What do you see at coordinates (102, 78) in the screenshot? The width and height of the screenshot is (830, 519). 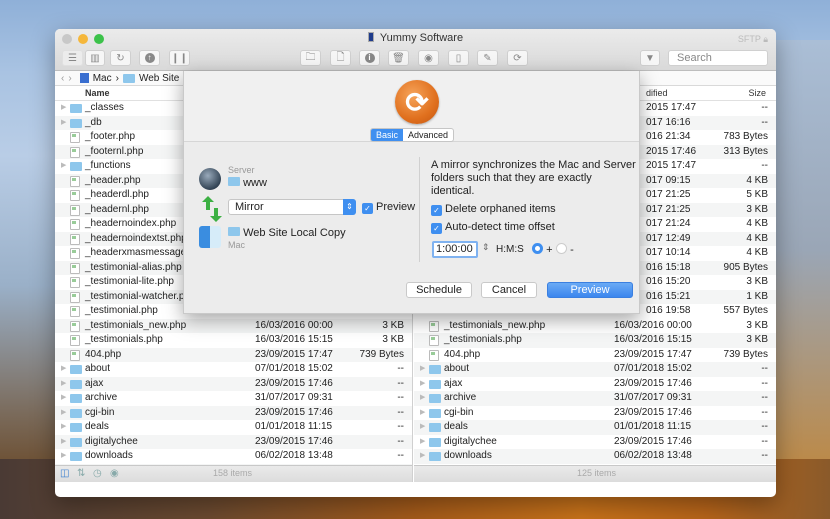 I see `breadcrumb-root: Mac` at bounding box center [102, 78].